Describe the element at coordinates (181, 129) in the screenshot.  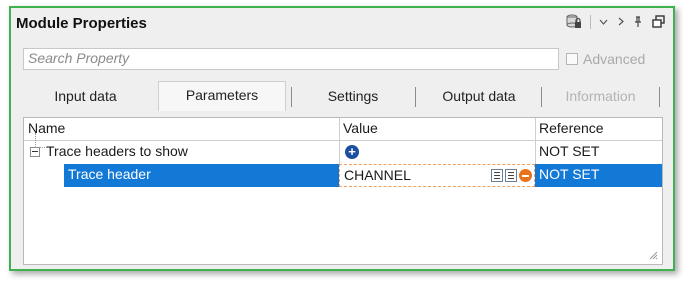
I see `column-header-name: Name` at that location.